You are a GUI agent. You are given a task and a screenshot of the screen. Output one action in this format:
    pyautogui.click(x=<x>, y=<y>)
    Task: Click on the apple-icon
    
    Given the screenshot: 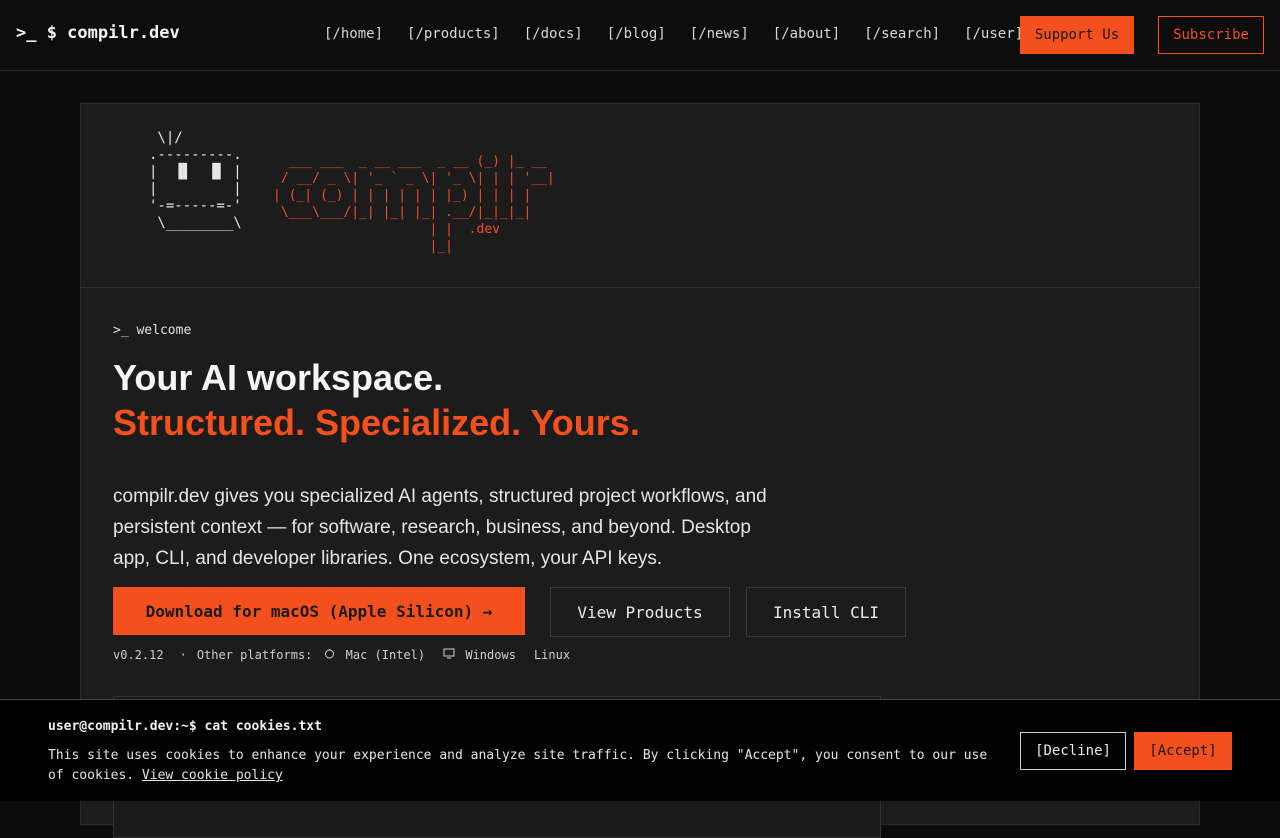 What is the action you would take?
    pyautogui.click(x=333, y=655)
    